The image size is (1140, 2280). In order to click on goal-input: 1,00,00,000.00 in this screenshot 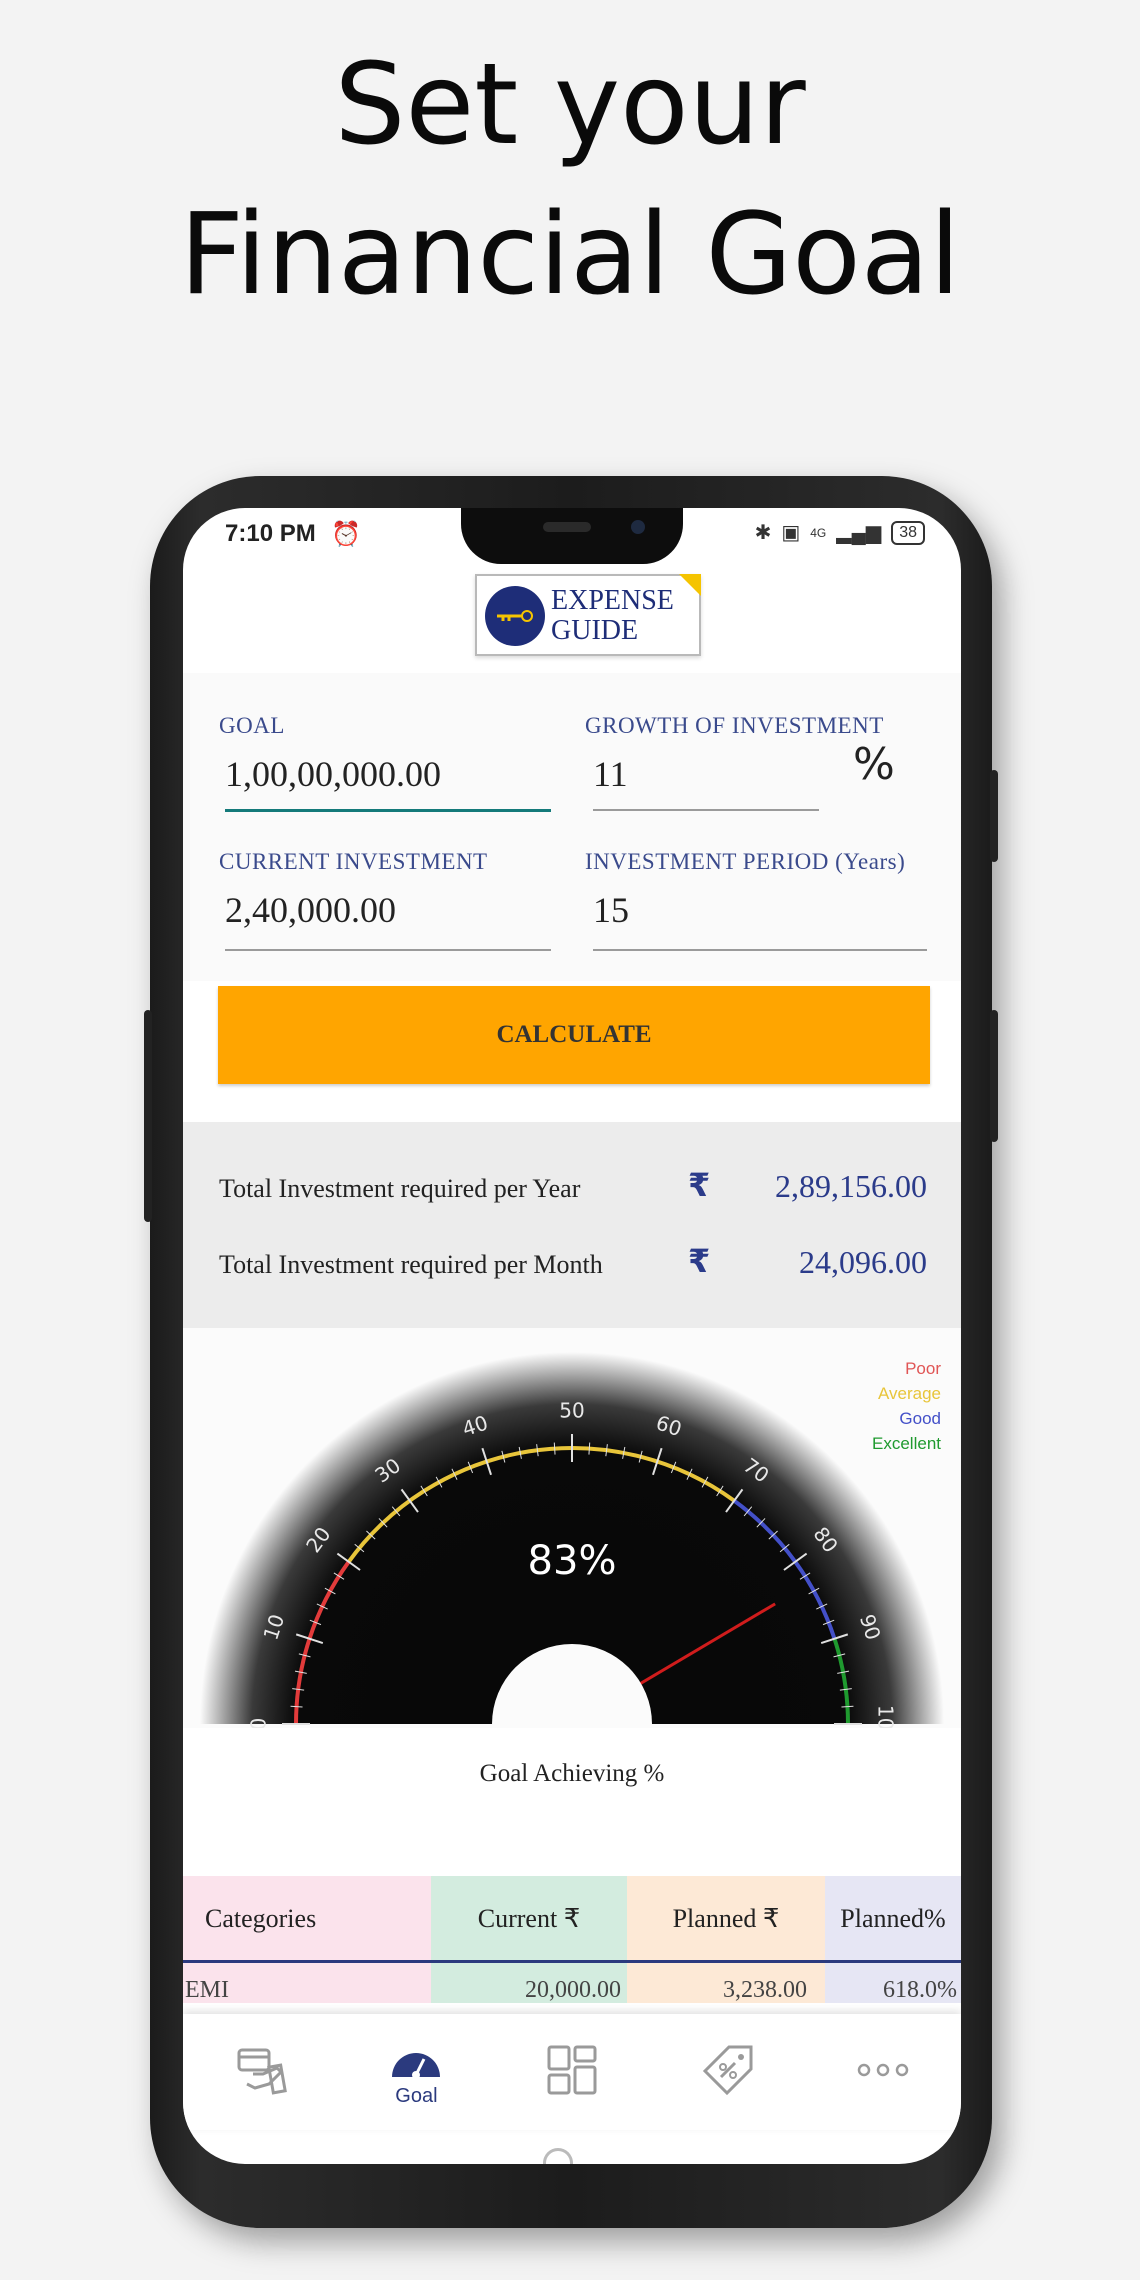, I will do `click(333, 774)`.